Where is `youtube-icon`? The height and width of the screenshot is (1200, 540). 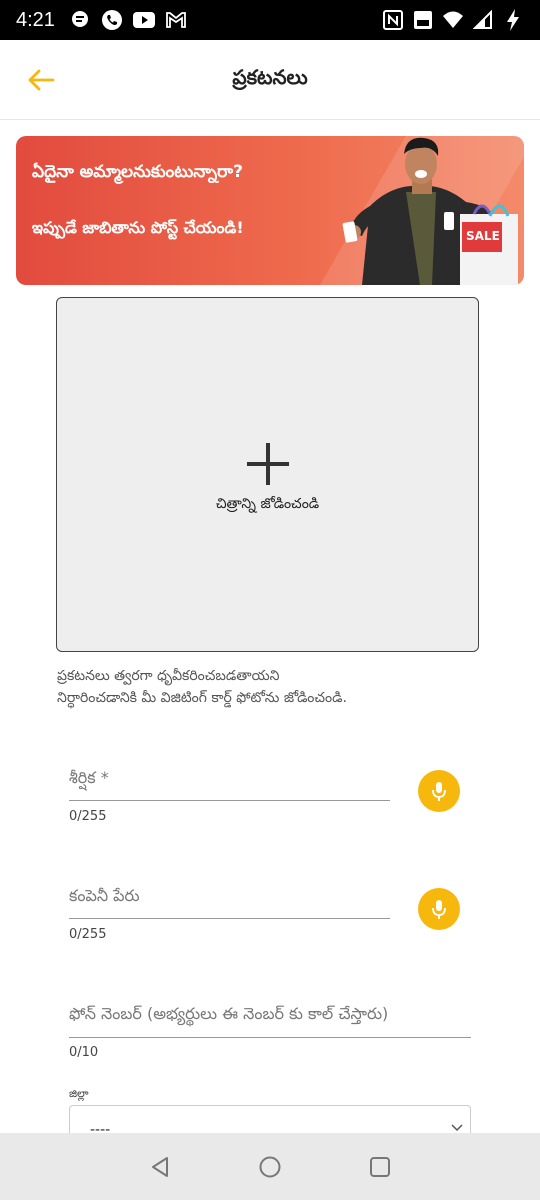
youtube-icon is located at coordinates (143, 20).